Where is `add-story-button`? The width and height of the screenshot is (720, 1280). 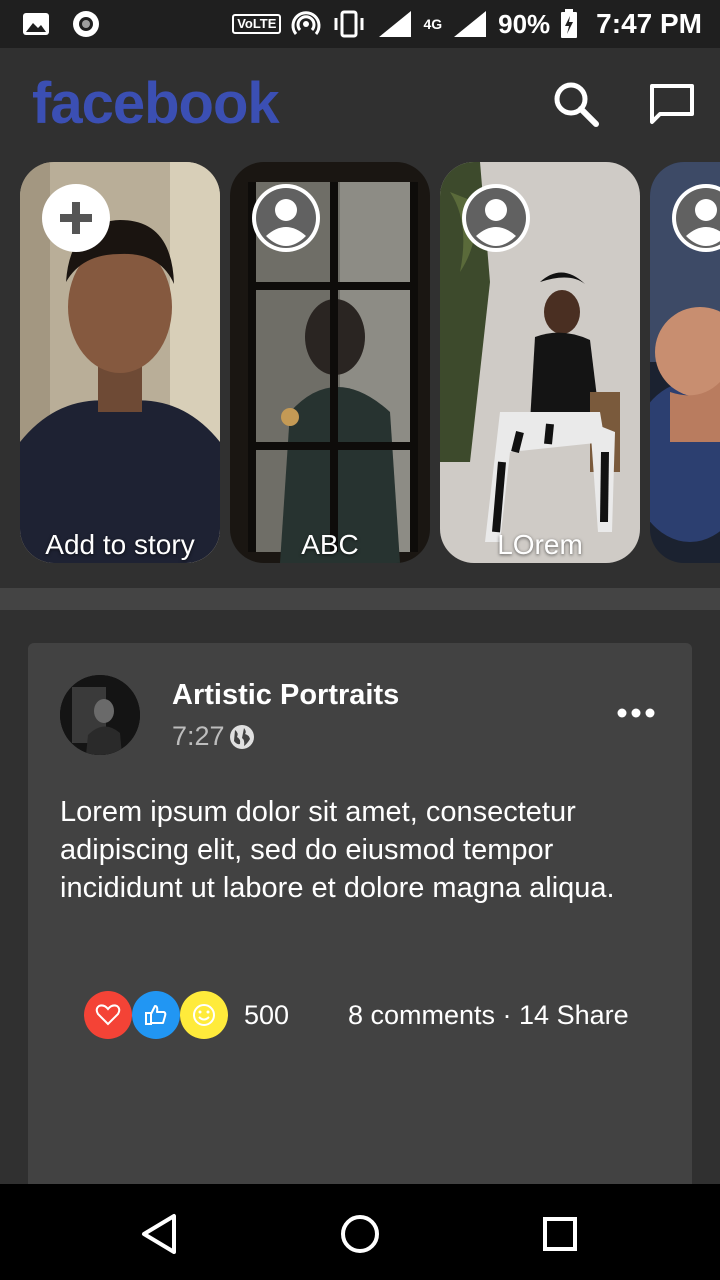
add-story-button is located at coordinates (76, 218).